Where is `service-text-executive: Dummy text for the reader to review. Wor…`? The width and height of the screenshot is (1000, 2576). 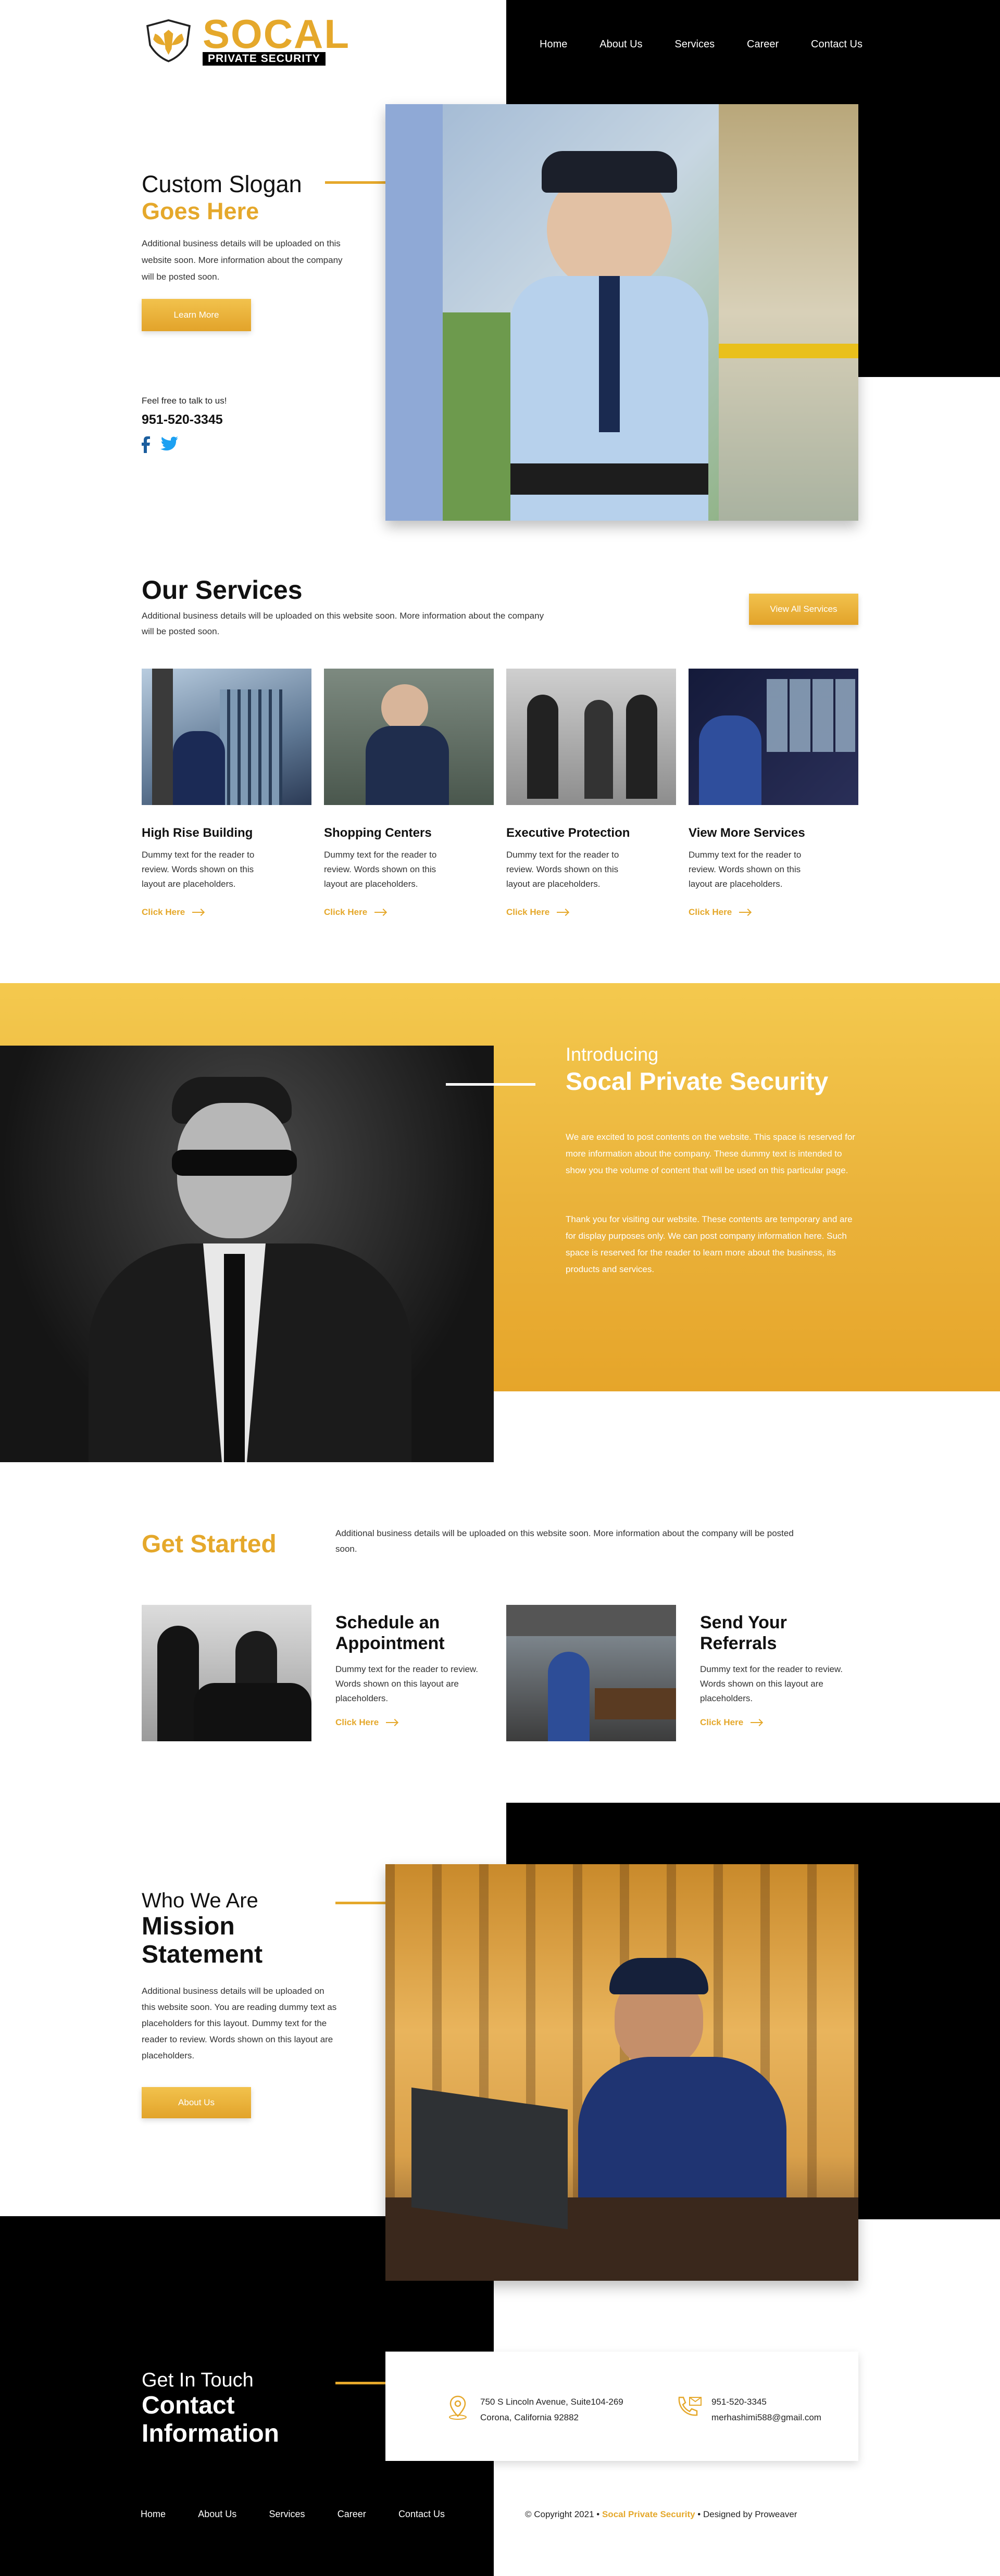
service-text-executive: Dummy text for the reader to review. Wor… is located at coordinates (562, 870).